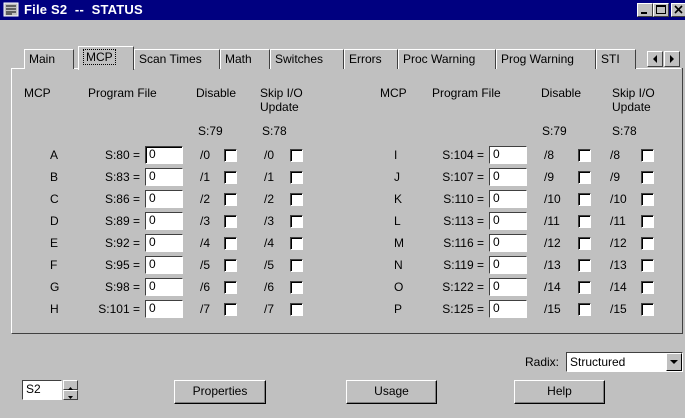 The height and width of the screenshot is (418, 685). Describe the element at coordinates (216, 93) in the screenshot. I see `header-disable-left: Disable` at that location.